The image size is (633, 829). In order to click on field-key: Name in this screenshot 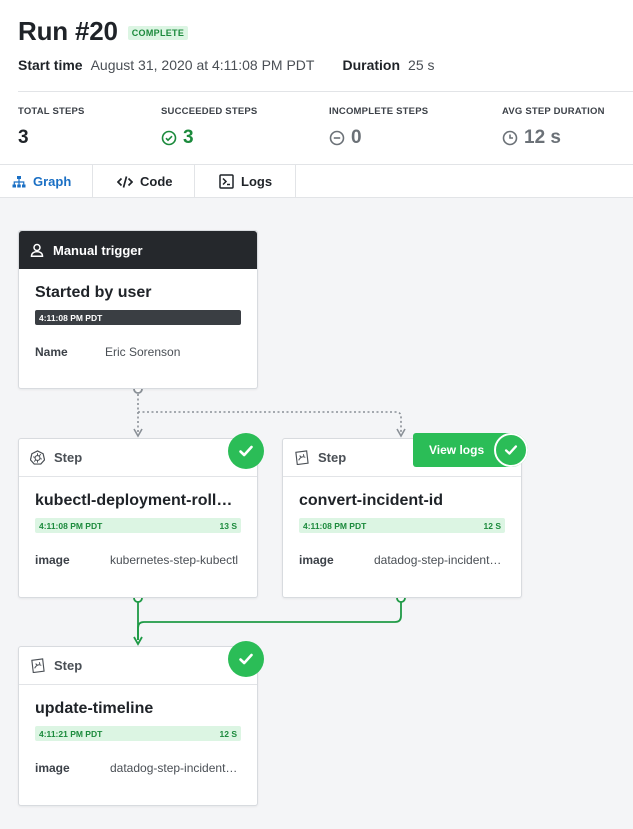, I will do `click(51, 352)`.